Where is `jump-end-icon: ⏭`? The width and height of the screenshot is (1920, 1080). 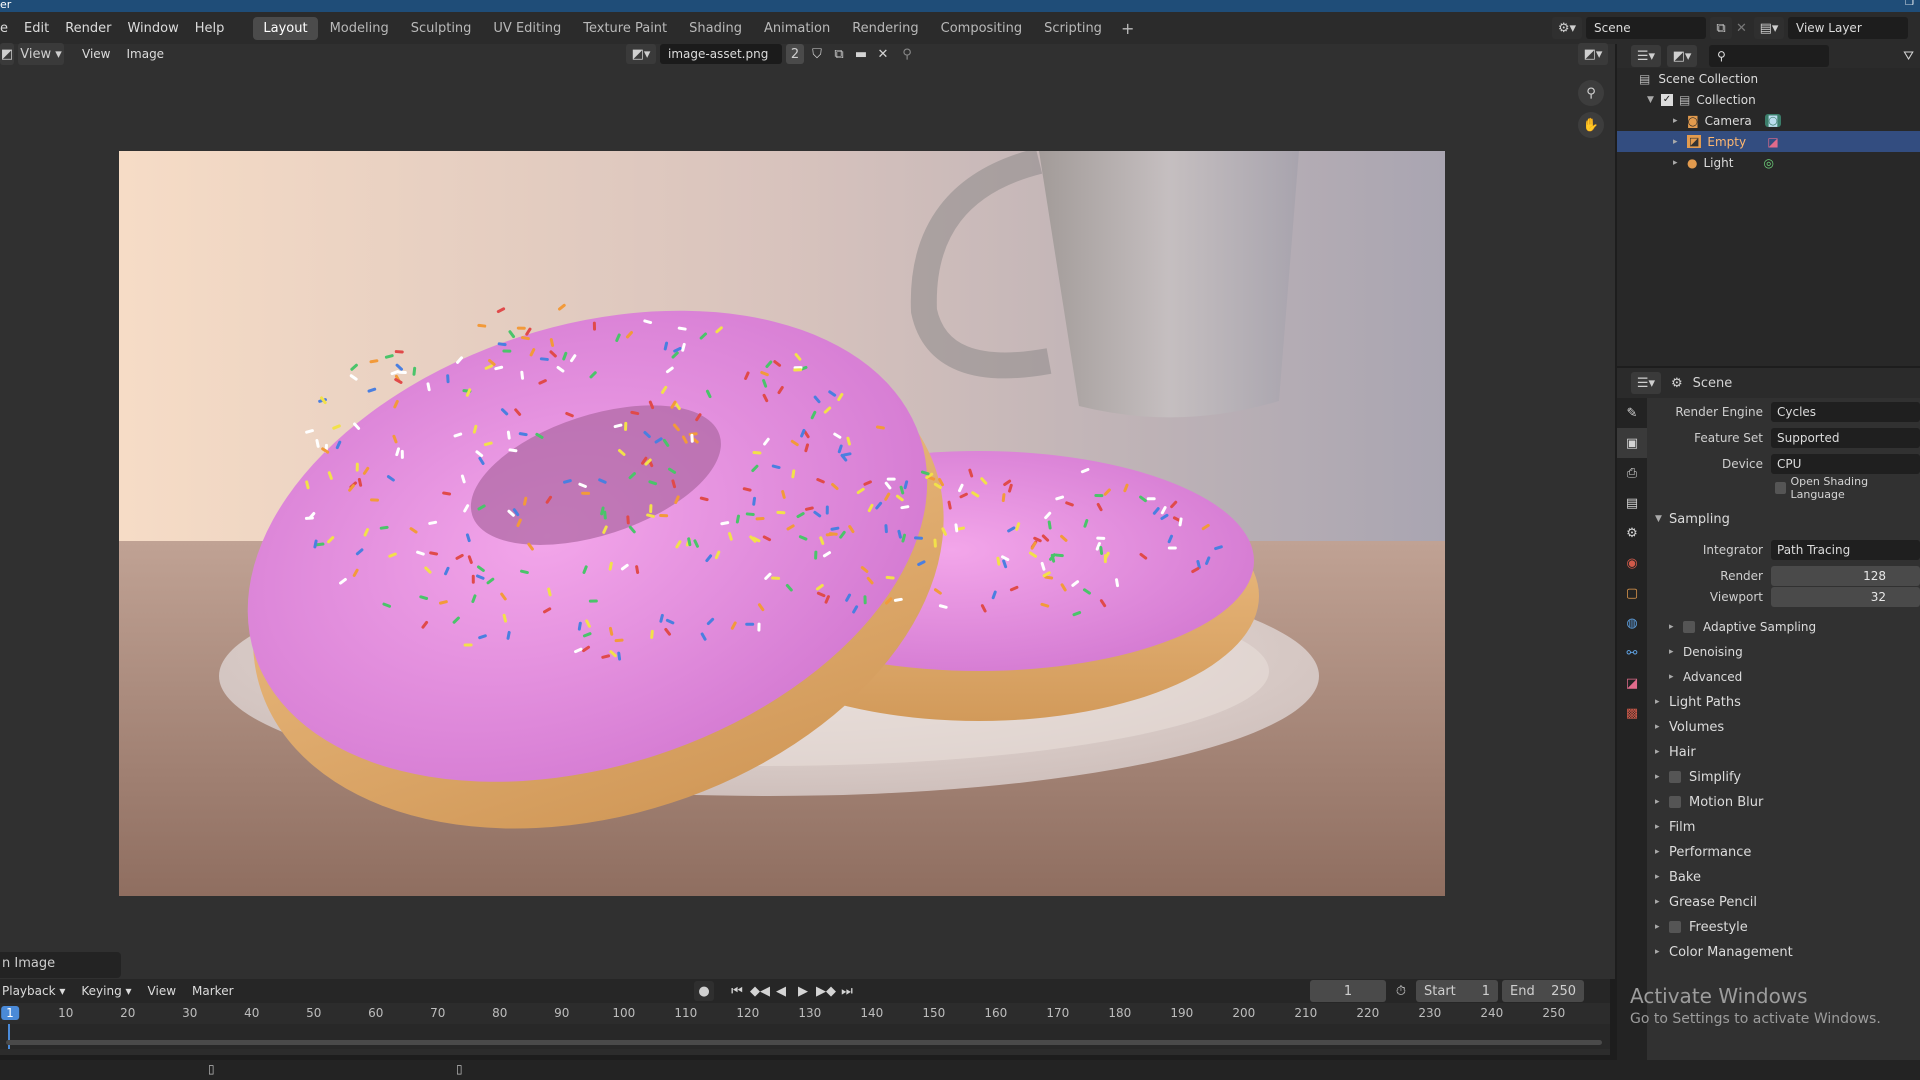
jump-end-icon: ⏭ is located at coordinates (847, 991).